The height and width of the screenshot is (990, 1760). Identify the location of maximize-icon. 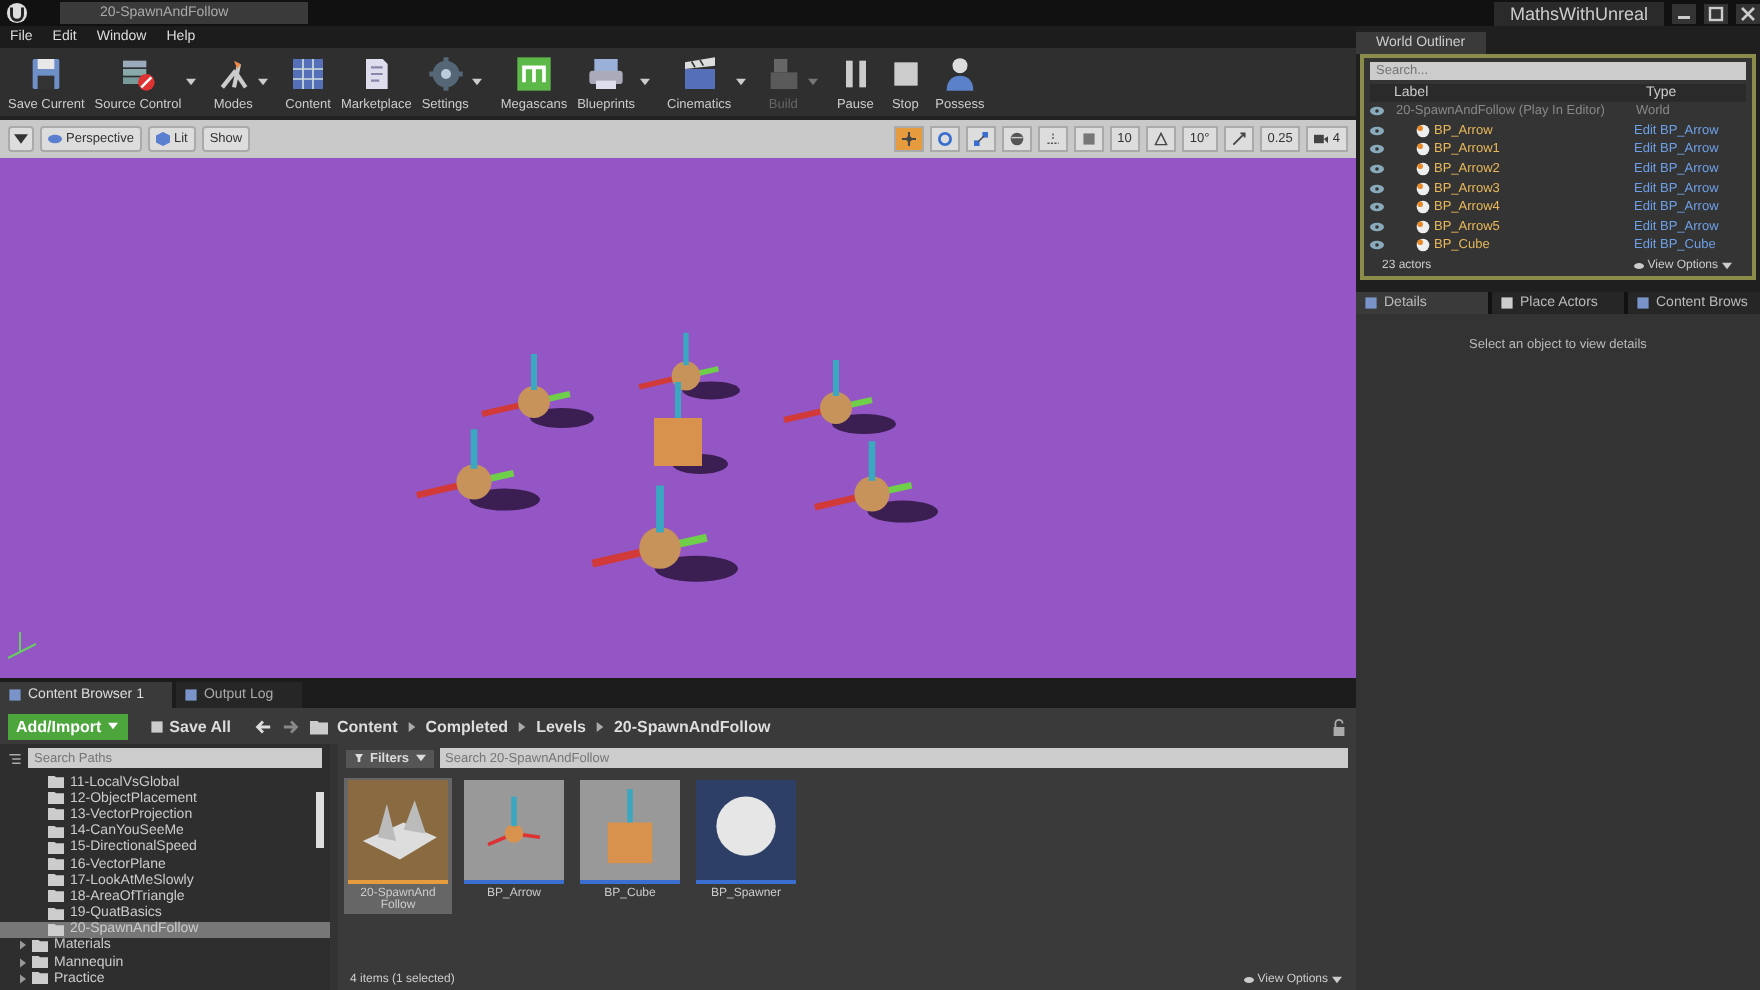
(1716, 13).